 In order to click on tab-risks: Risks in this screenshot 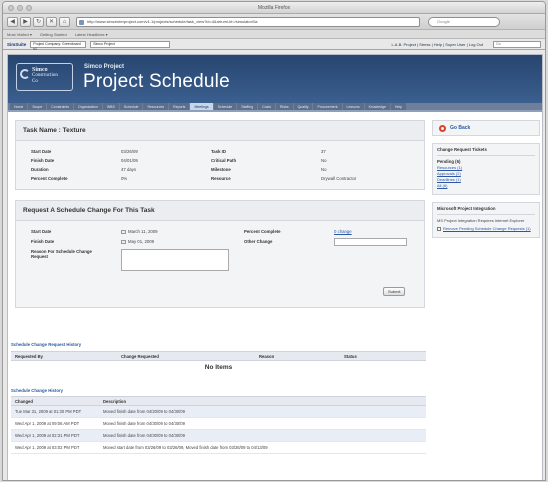, I will do `click(284, 106)`.